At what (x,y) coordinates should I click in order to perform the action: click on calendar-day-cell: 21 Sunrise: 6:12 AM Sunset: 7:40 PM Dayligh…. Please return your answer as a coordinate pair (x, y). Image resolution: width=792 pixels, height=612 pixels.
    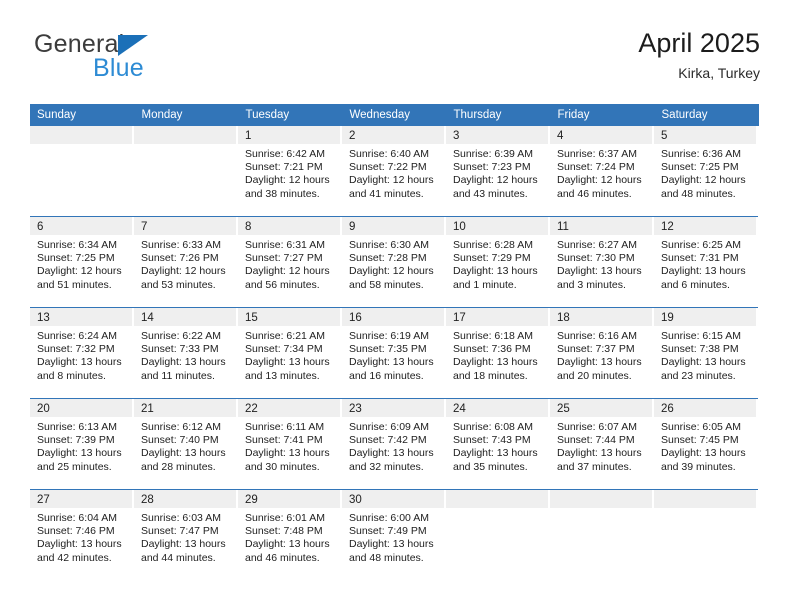
    Looking at the image, I should click on (186, 444).